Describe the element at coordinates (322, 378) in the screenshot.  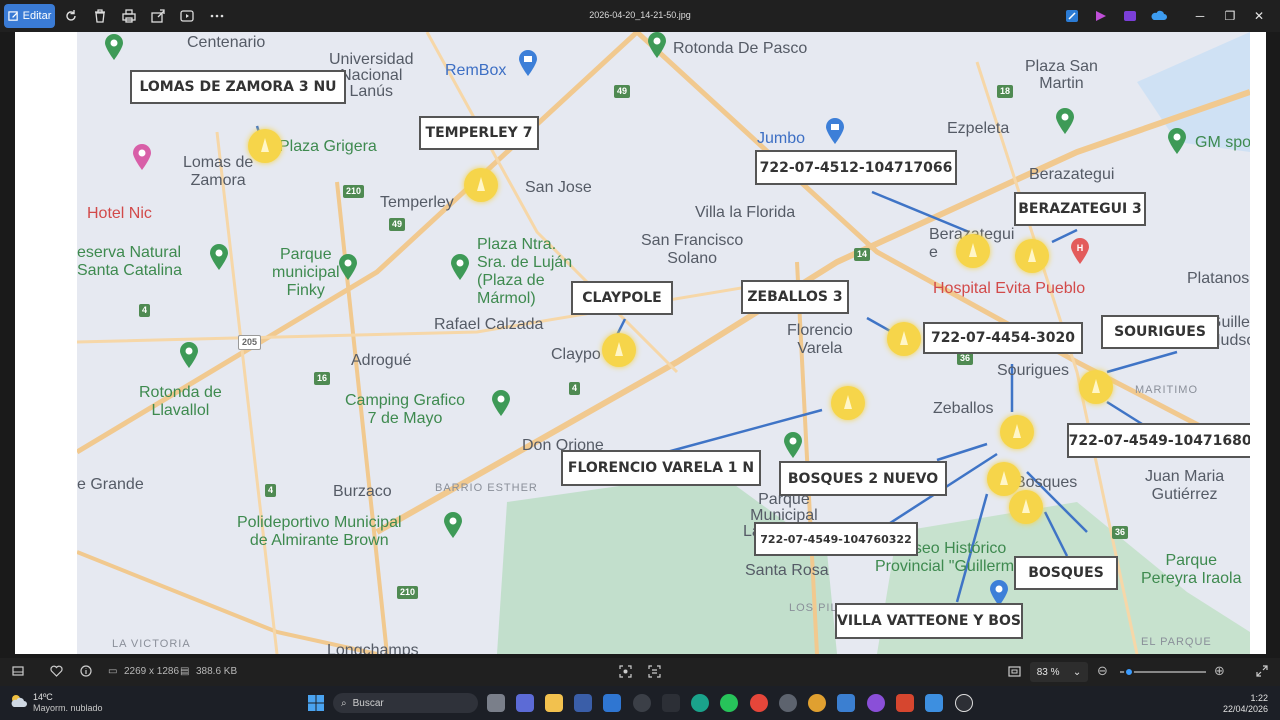
I see `route-shield: 16` at that location.